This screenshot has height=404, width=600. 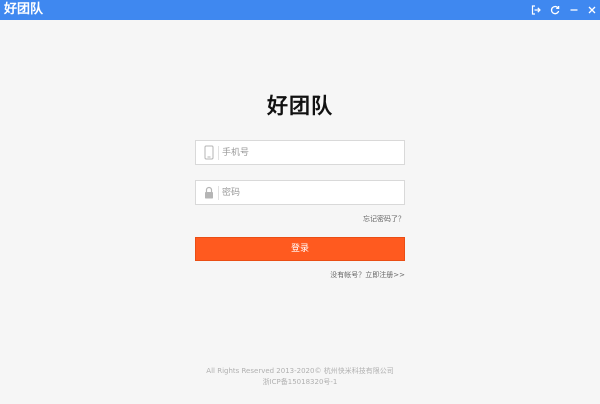 What do you see at coordinates (209, 193) in the screenshot?
I see `lock-icon` at bounding box center [209, 193].